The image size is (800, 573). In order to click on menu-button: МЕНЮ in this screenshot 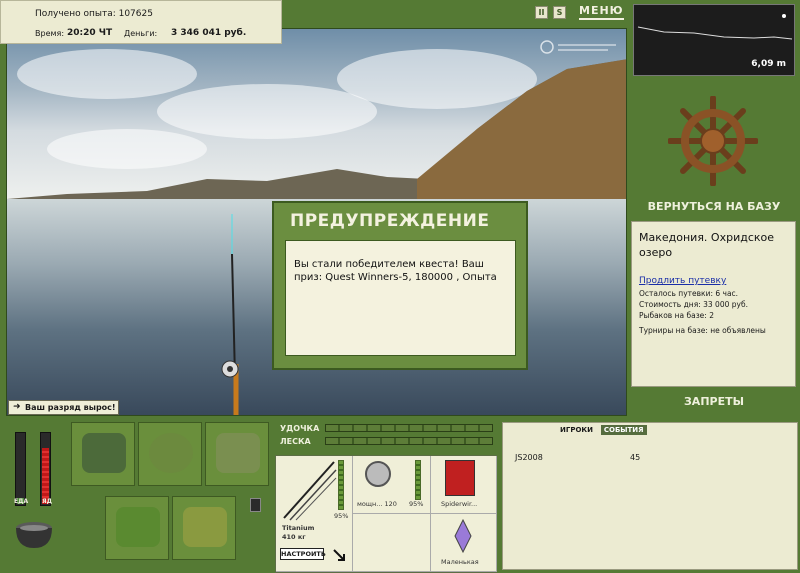, I will do `click(601, 12)`.